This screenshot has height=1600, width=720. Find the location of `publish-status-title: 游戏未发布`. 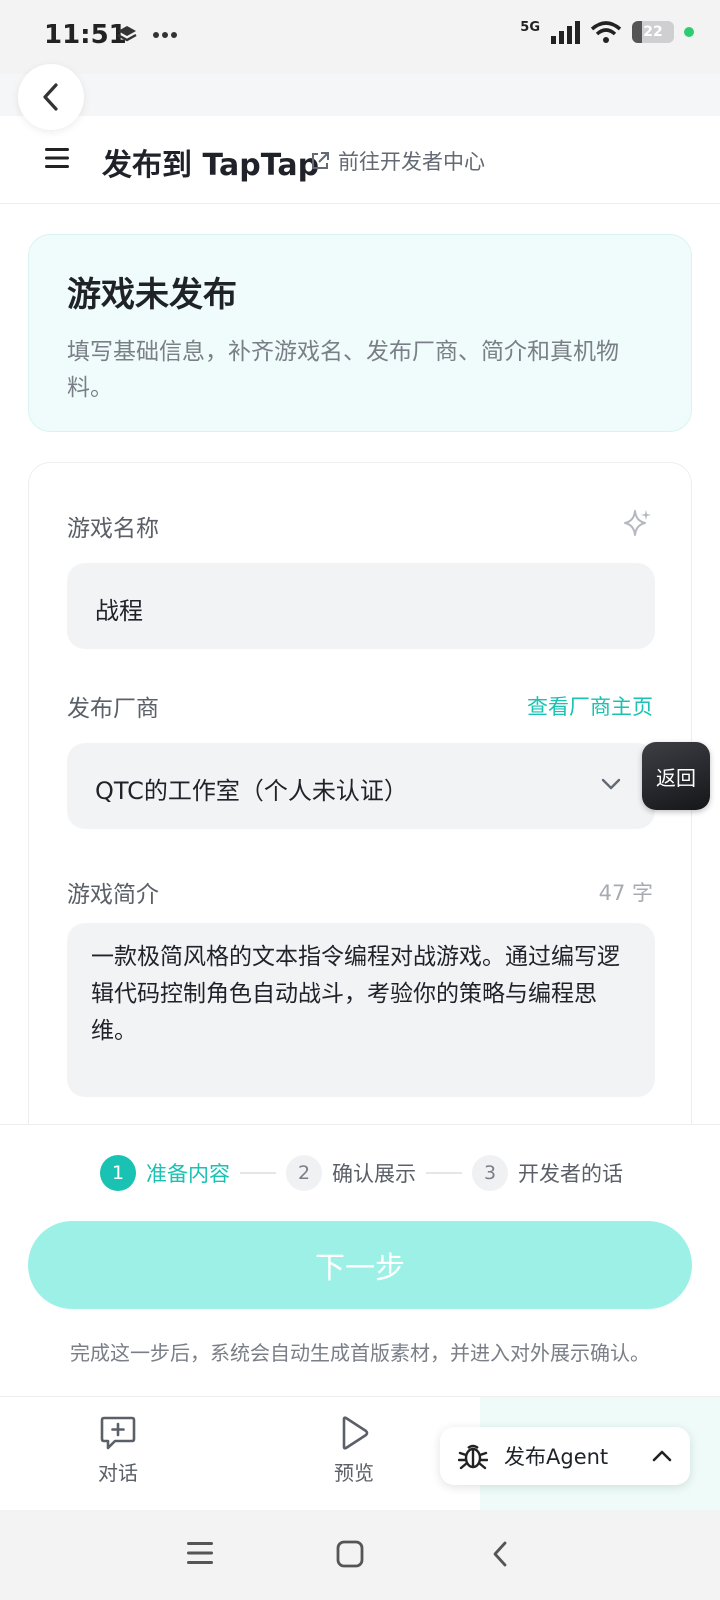

publish-status-title: 游戏未发布 is located at coordinates (152, 295).